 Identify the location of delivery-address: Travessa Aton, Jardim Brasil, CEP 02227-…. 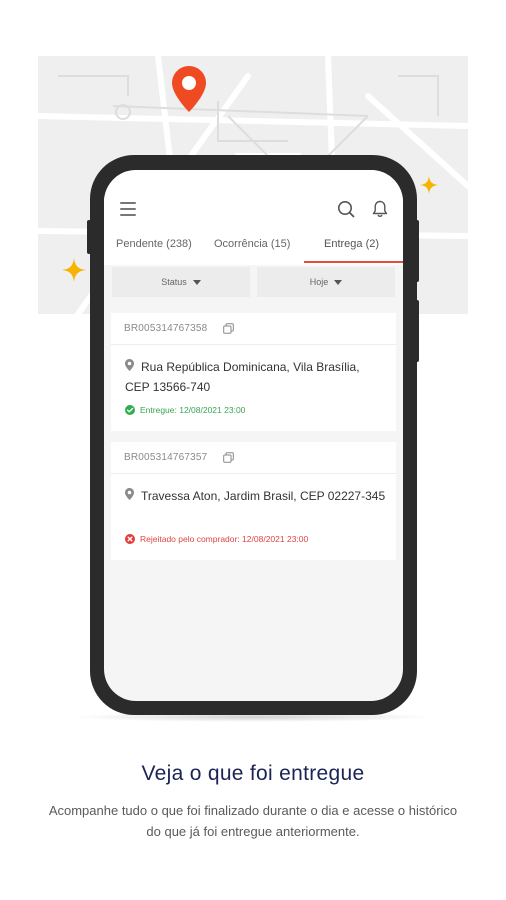
(263, 496).